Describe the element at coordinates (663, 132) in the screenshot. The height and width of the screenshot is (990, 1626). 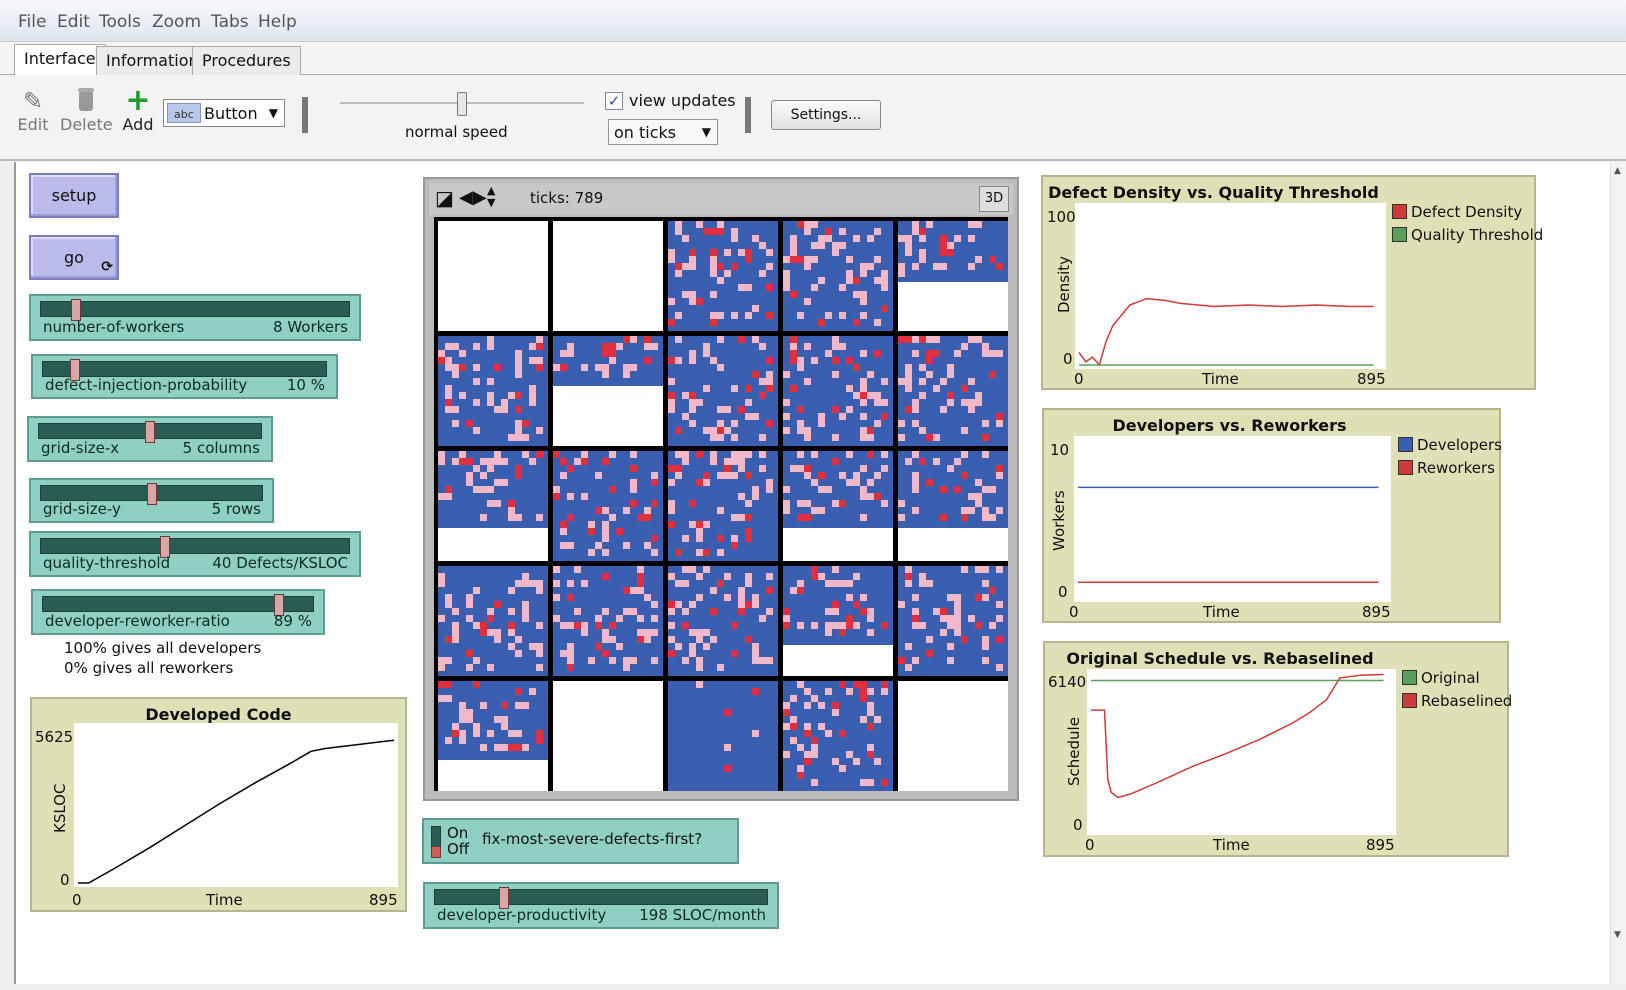
I see `update-mode-dropdown: on ticks ▼` at that location.